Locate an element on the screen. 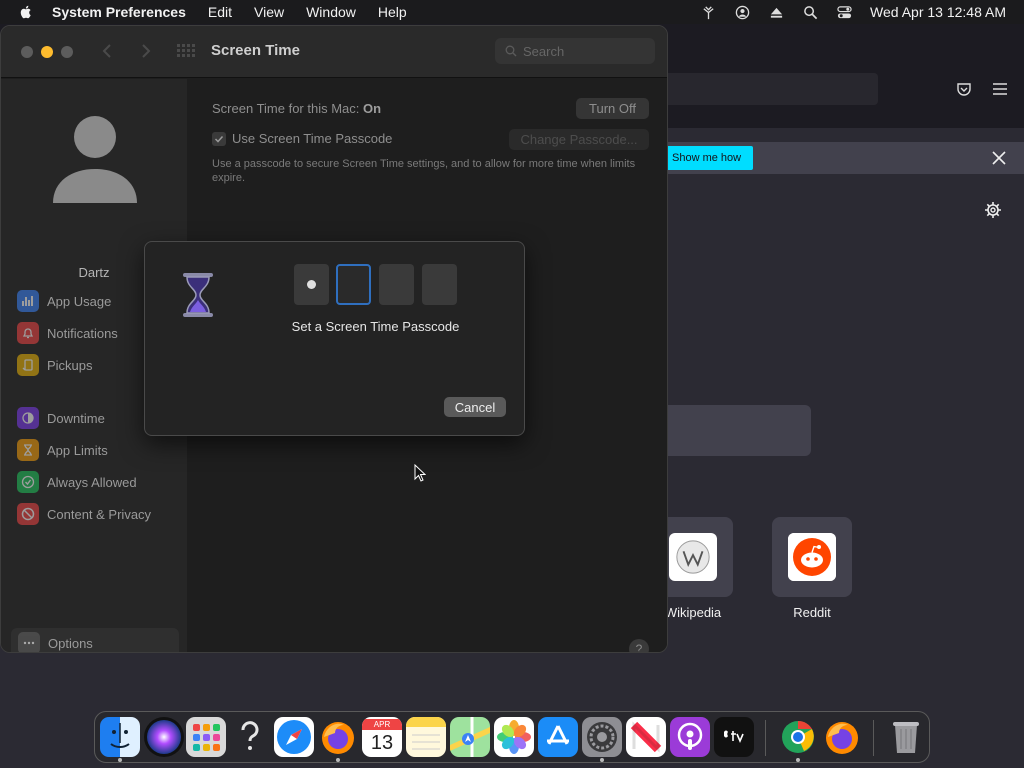 This screenshot has width=1024, height=768. bar-chart-icon is located at coordinates (28, 301).